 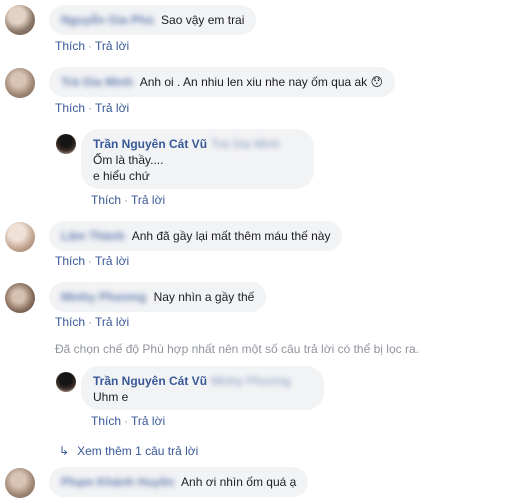 I want to click on comment-text: Sao vậy em trai, so click(x=203, y=20).